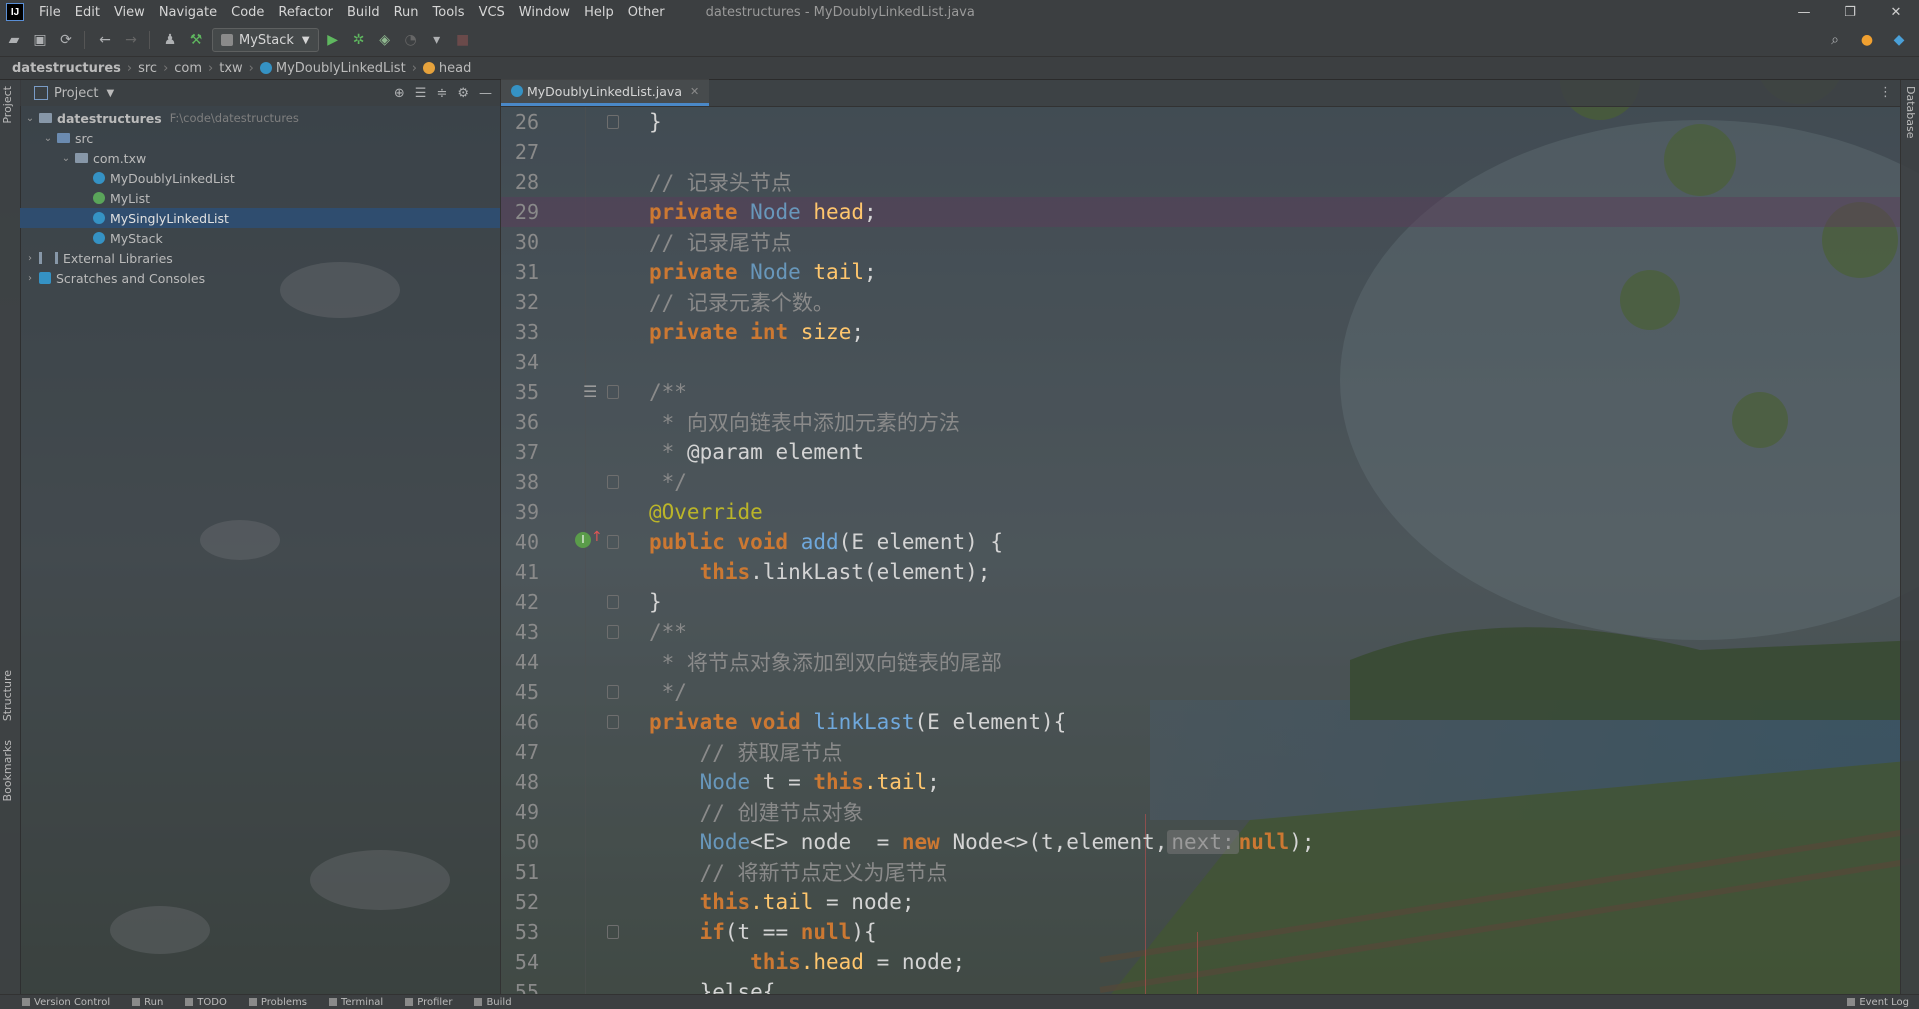 The image size is (1919, 1009). I want to click on editor-tab-active: MyDoublyLinkedList.java ✕, so click(605, 92).